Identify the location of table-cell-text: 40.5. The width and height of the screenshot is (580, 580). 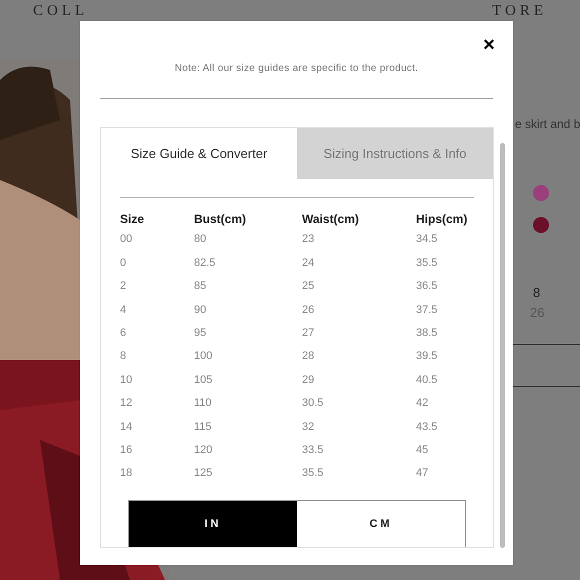
(427, 380).